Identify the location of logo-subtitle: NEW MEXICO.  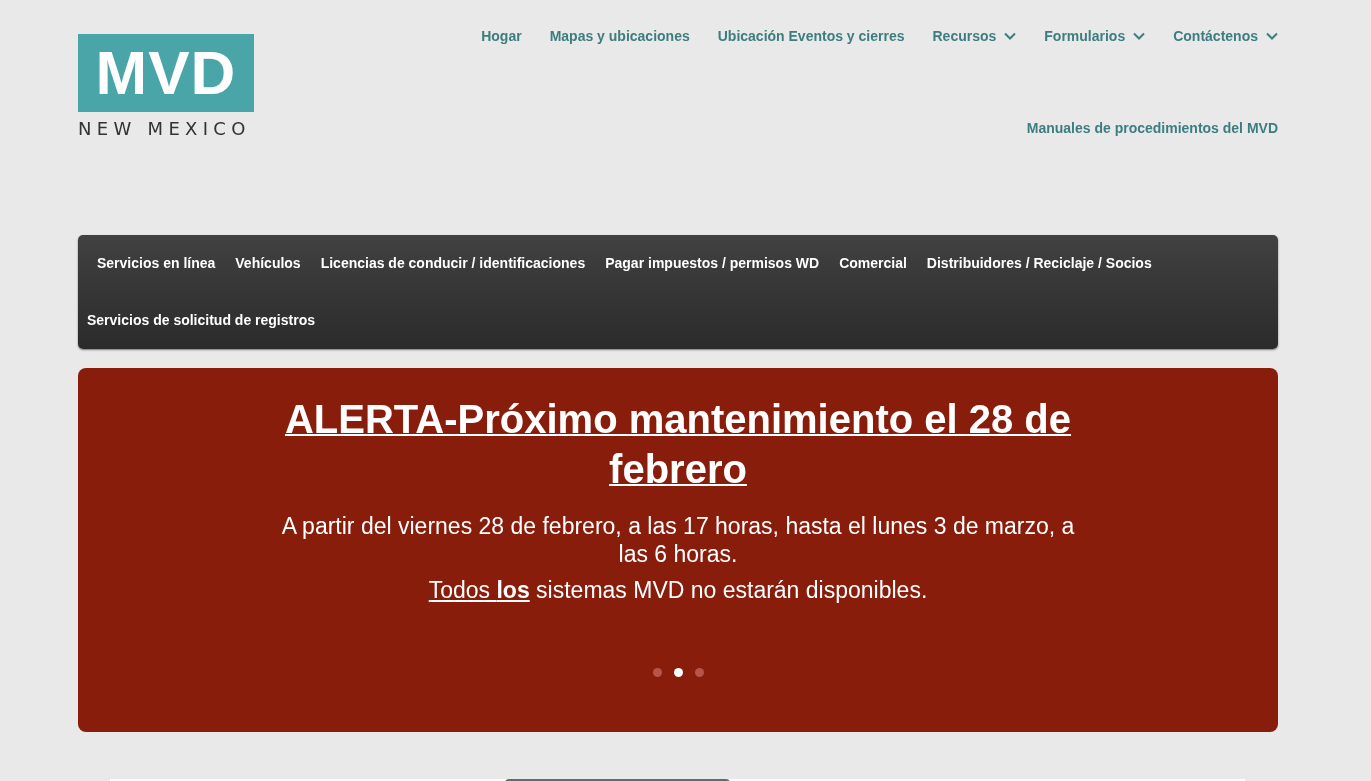
(165, 128).